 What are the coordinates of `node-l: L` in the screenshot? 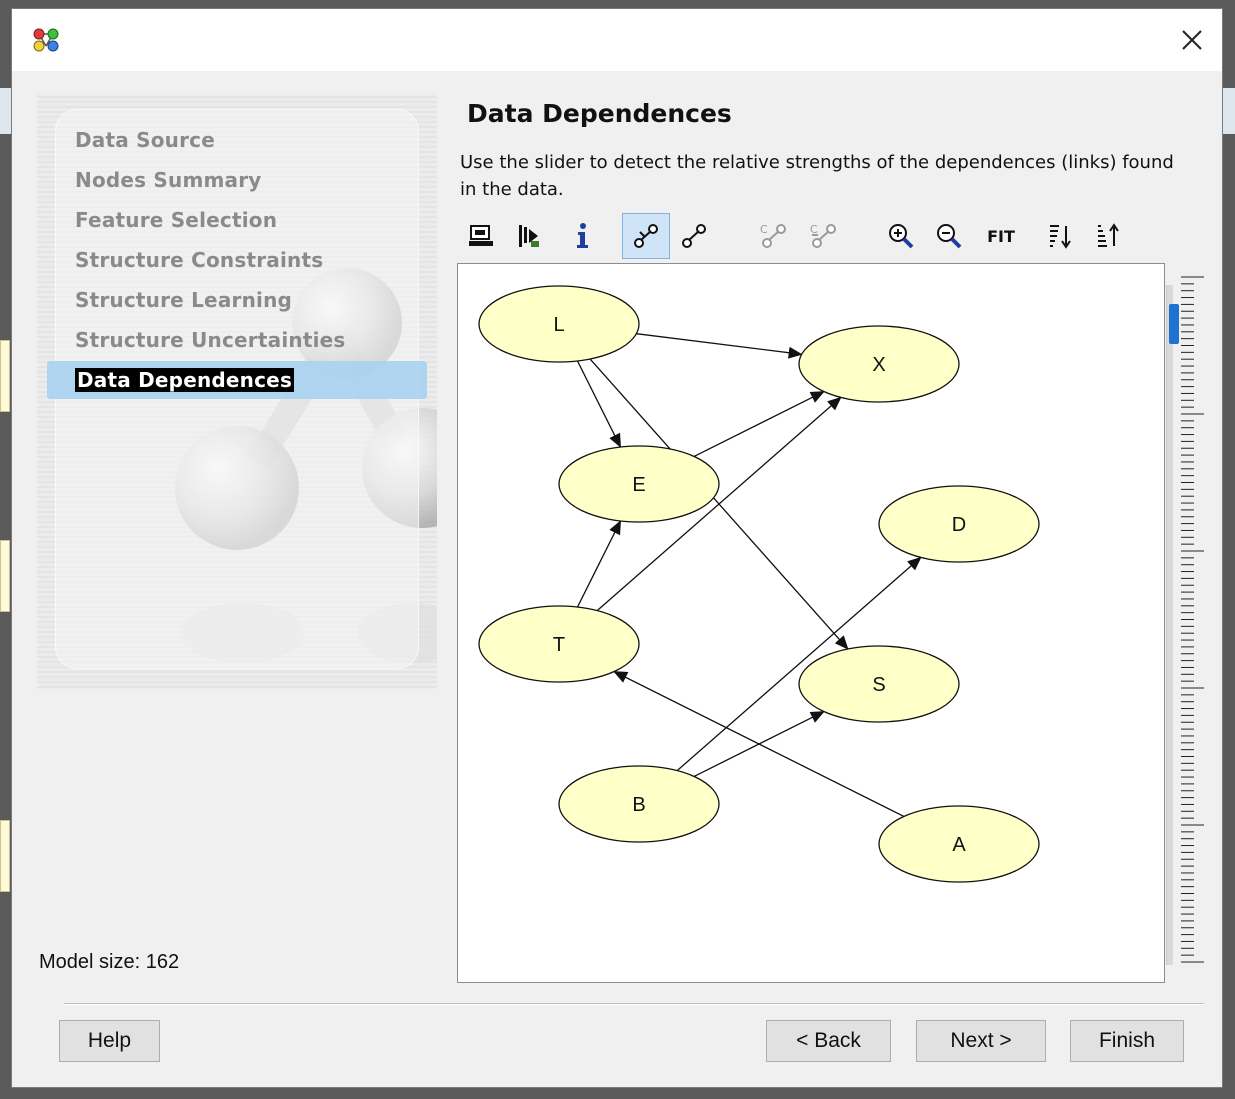 It's located at (559, 324).